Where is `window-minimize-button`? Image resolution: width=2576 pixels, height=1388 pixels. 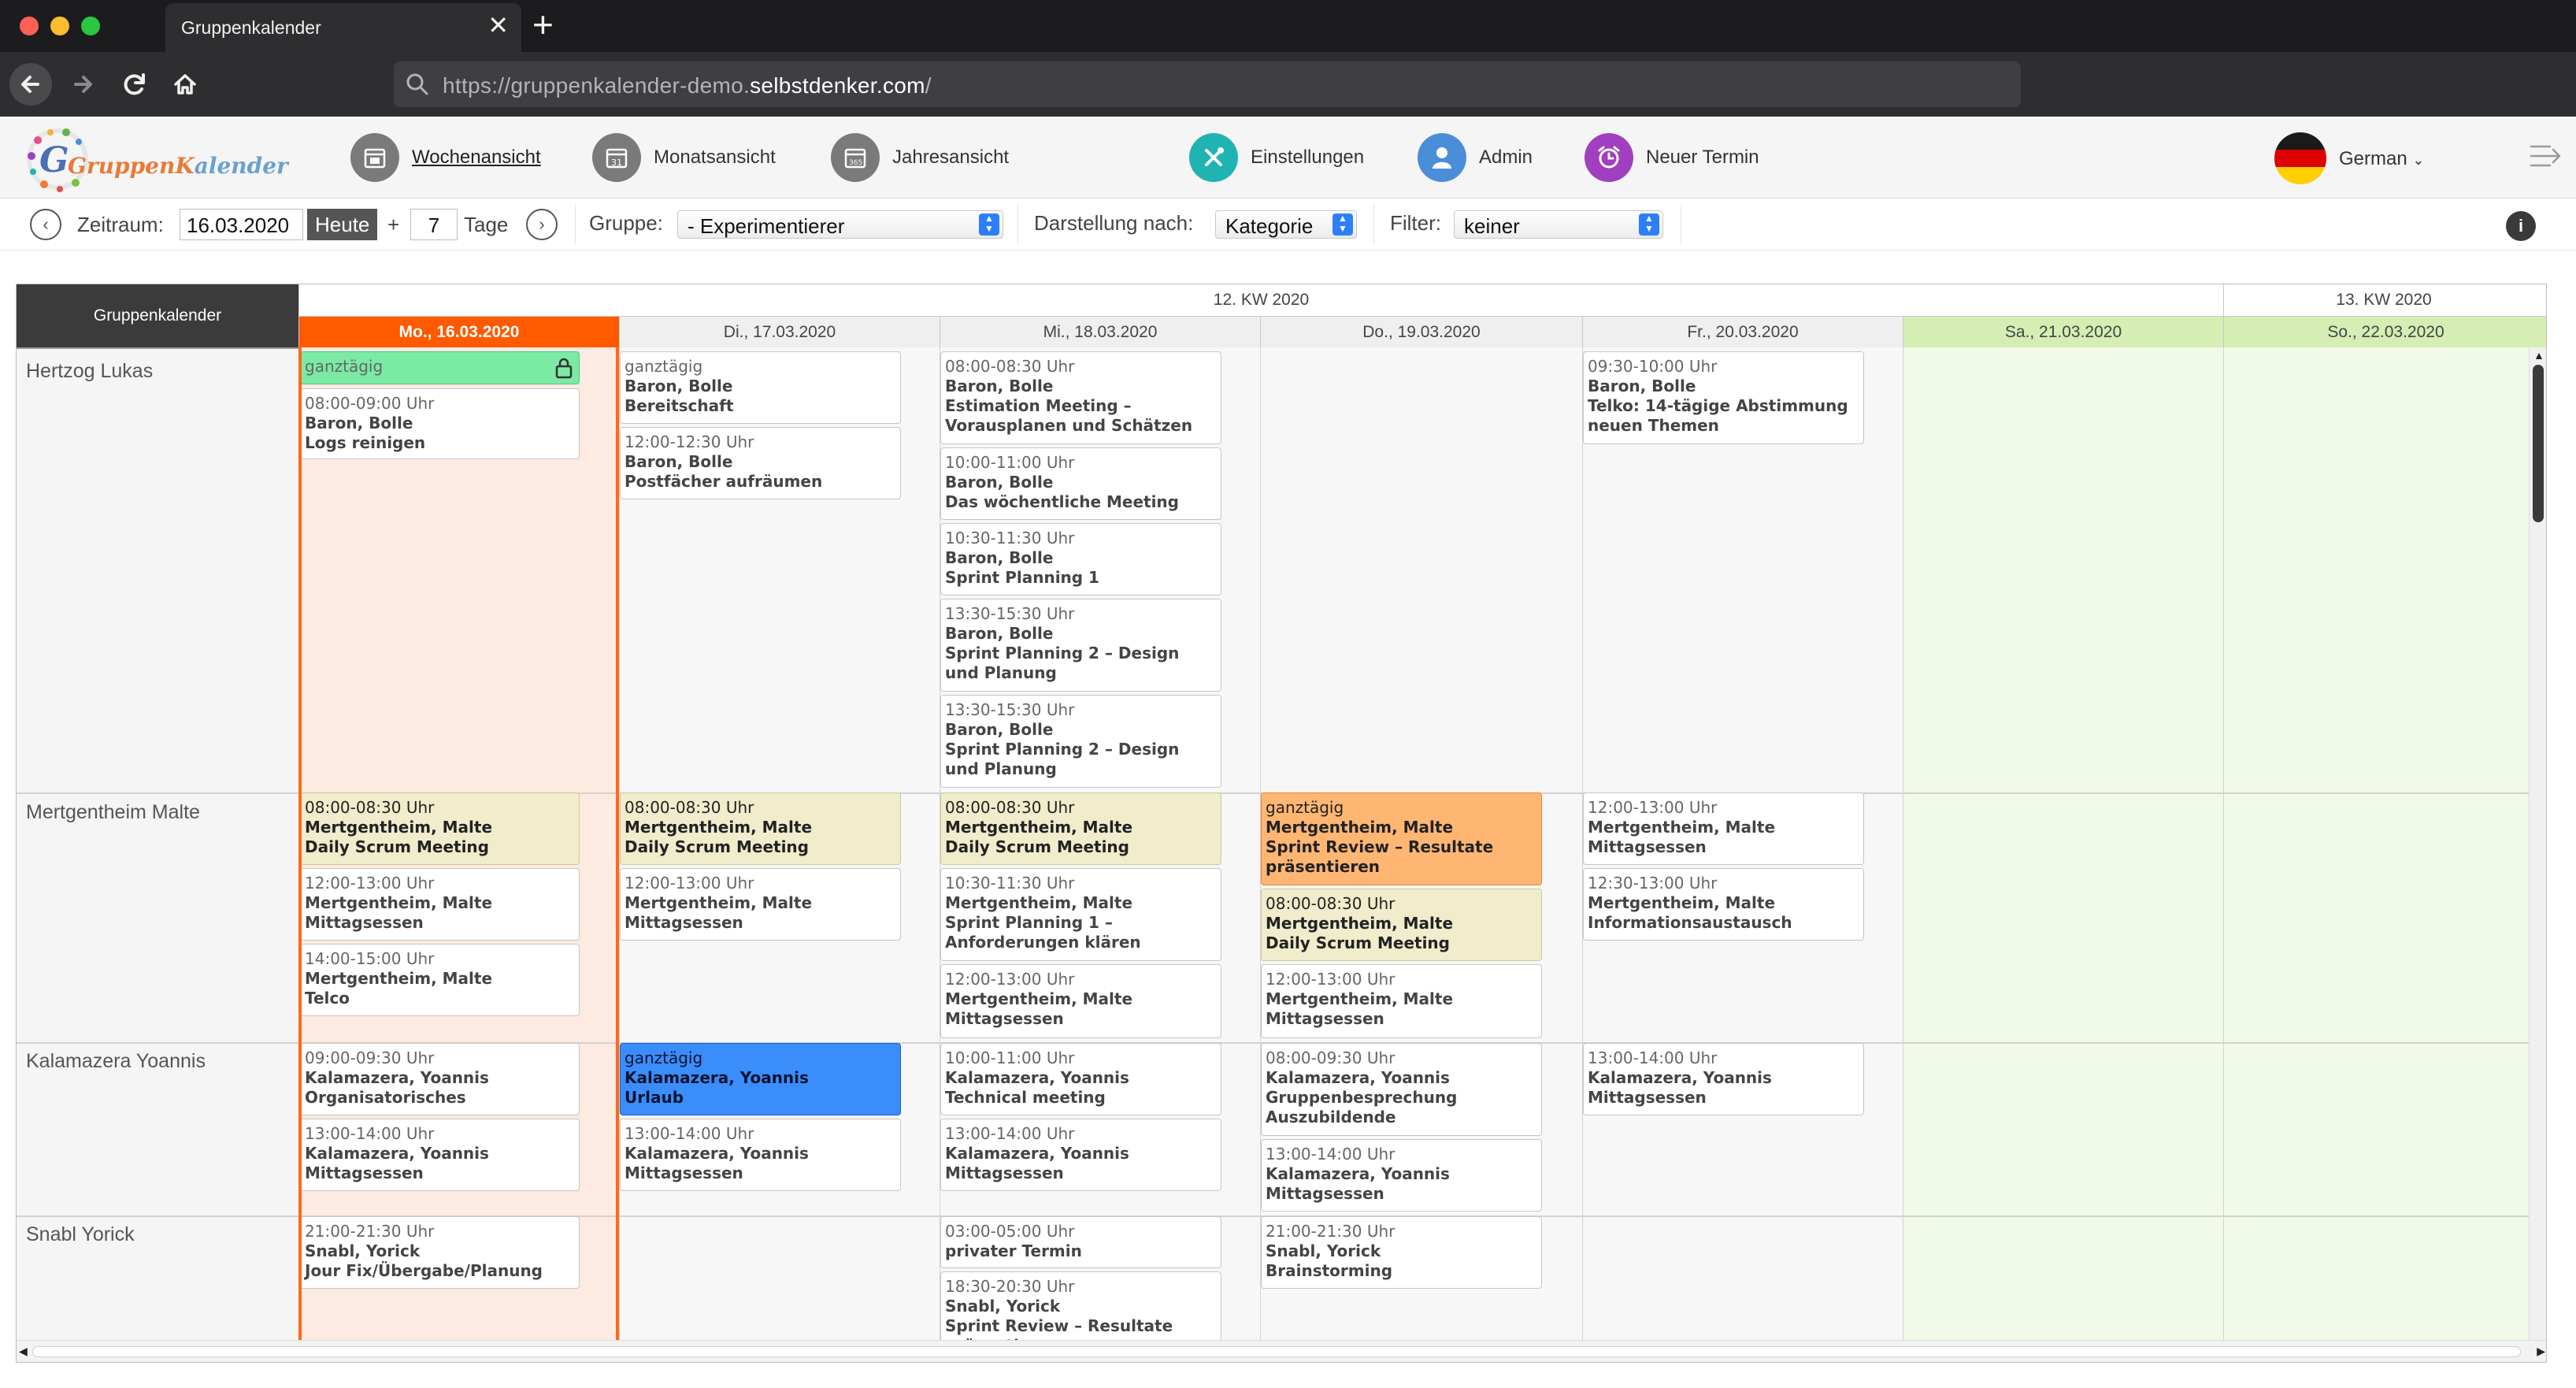
window-minimize-button is located at coordinates (59, 26).